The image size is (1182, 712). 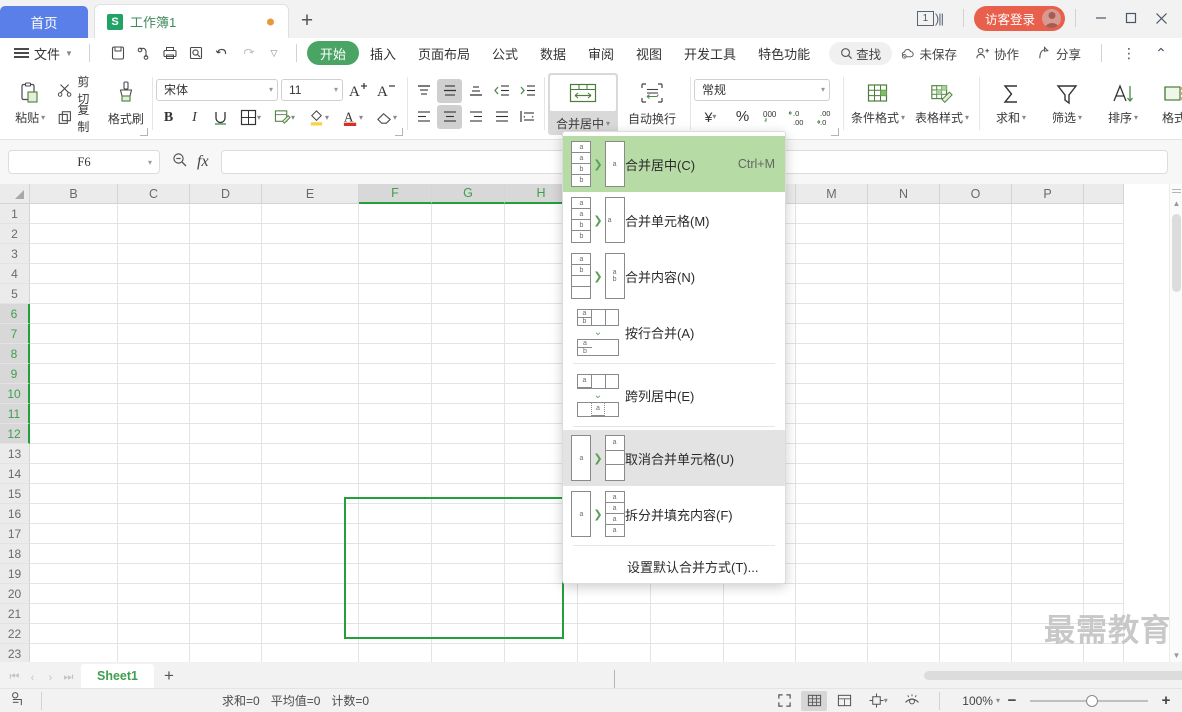 What do you see at coordinates (196, 53) in the screenshot?
I see `print-preview-icon` at bounding box center [196, 53].